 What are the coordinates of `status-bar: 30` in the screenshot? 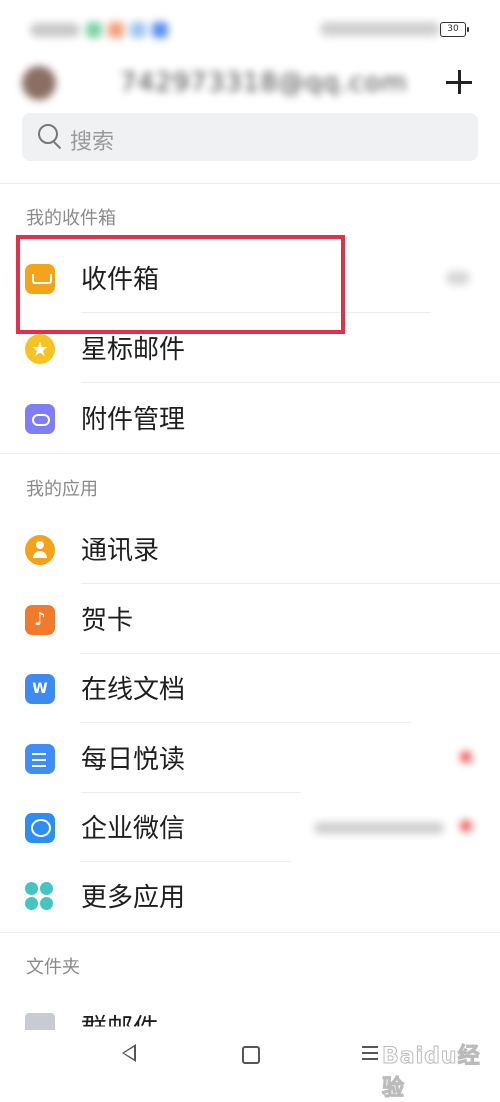 It's located at (250, 29).